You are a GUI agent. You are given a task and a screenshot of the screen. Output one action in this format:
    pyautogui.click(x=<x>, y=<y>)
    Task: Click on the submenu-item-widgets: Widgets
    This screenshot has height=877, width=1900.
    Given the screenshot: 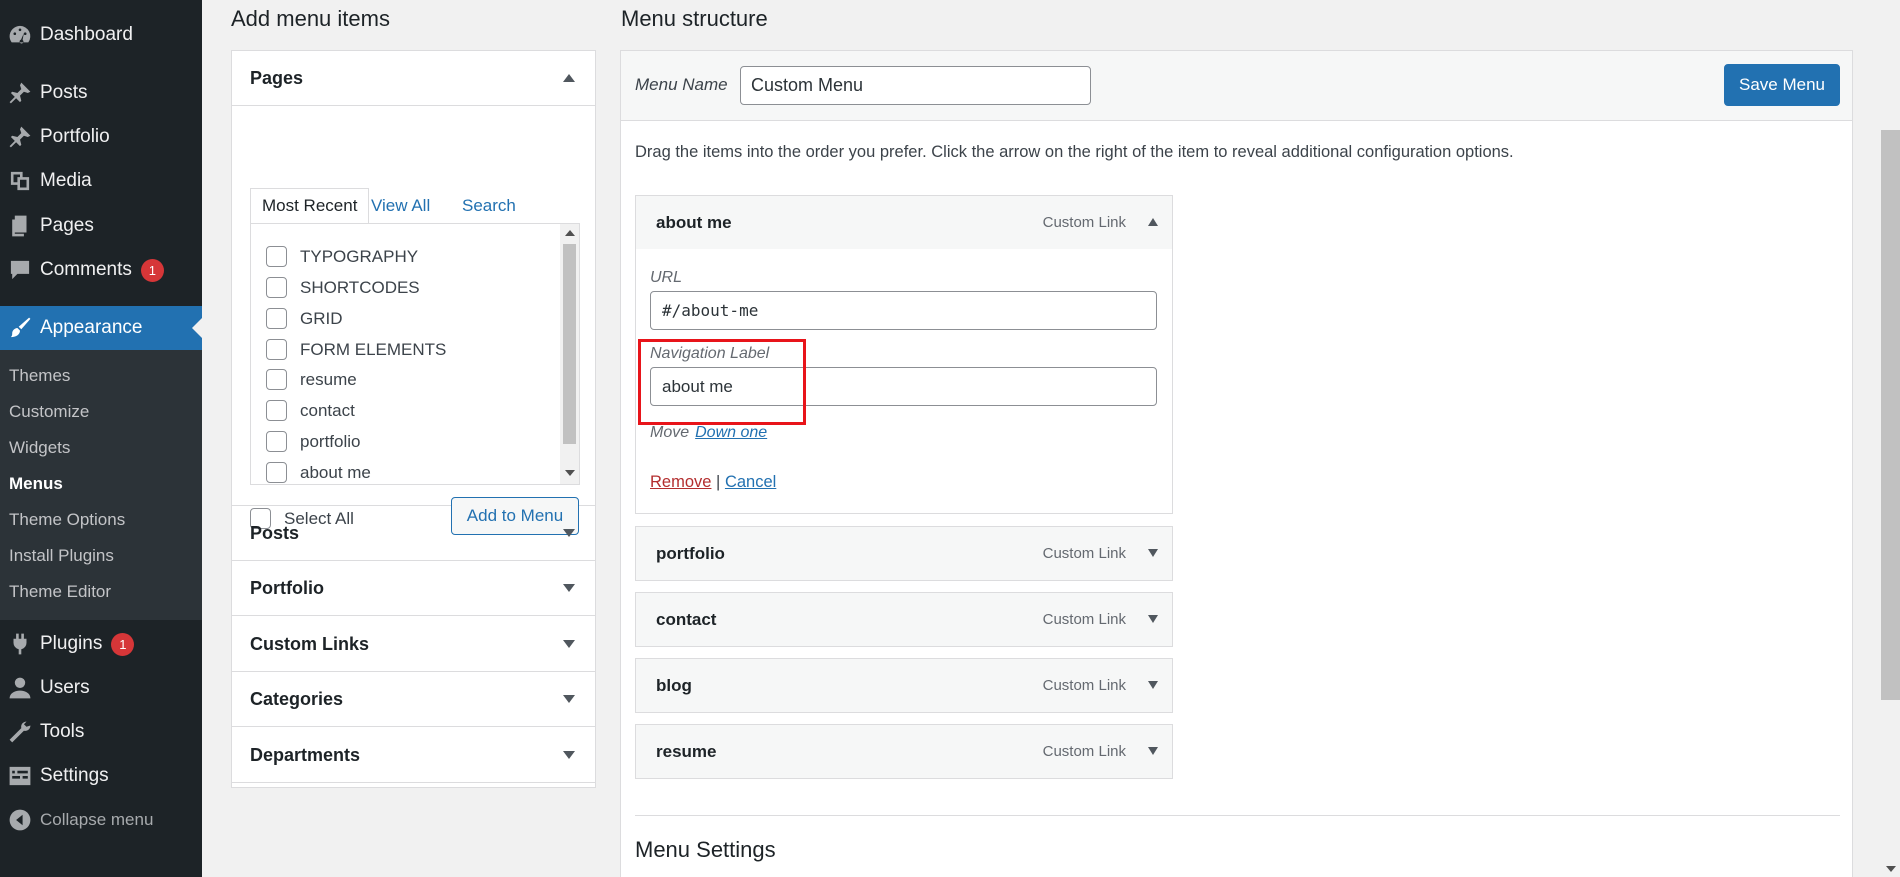 What is the action you would take?
    pyautogui.click(x=39, y=448)
    